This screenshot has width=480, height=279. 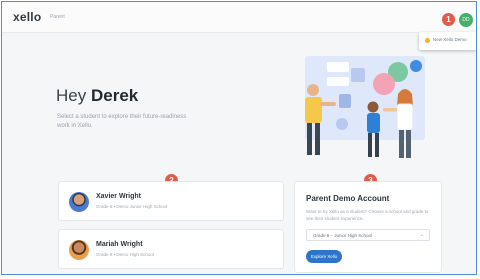 What do you see at coordinates (348, 198) in the screenshot?
I see `parent-demo-title: Parent Demo Account` at bounding box center [348, 198].